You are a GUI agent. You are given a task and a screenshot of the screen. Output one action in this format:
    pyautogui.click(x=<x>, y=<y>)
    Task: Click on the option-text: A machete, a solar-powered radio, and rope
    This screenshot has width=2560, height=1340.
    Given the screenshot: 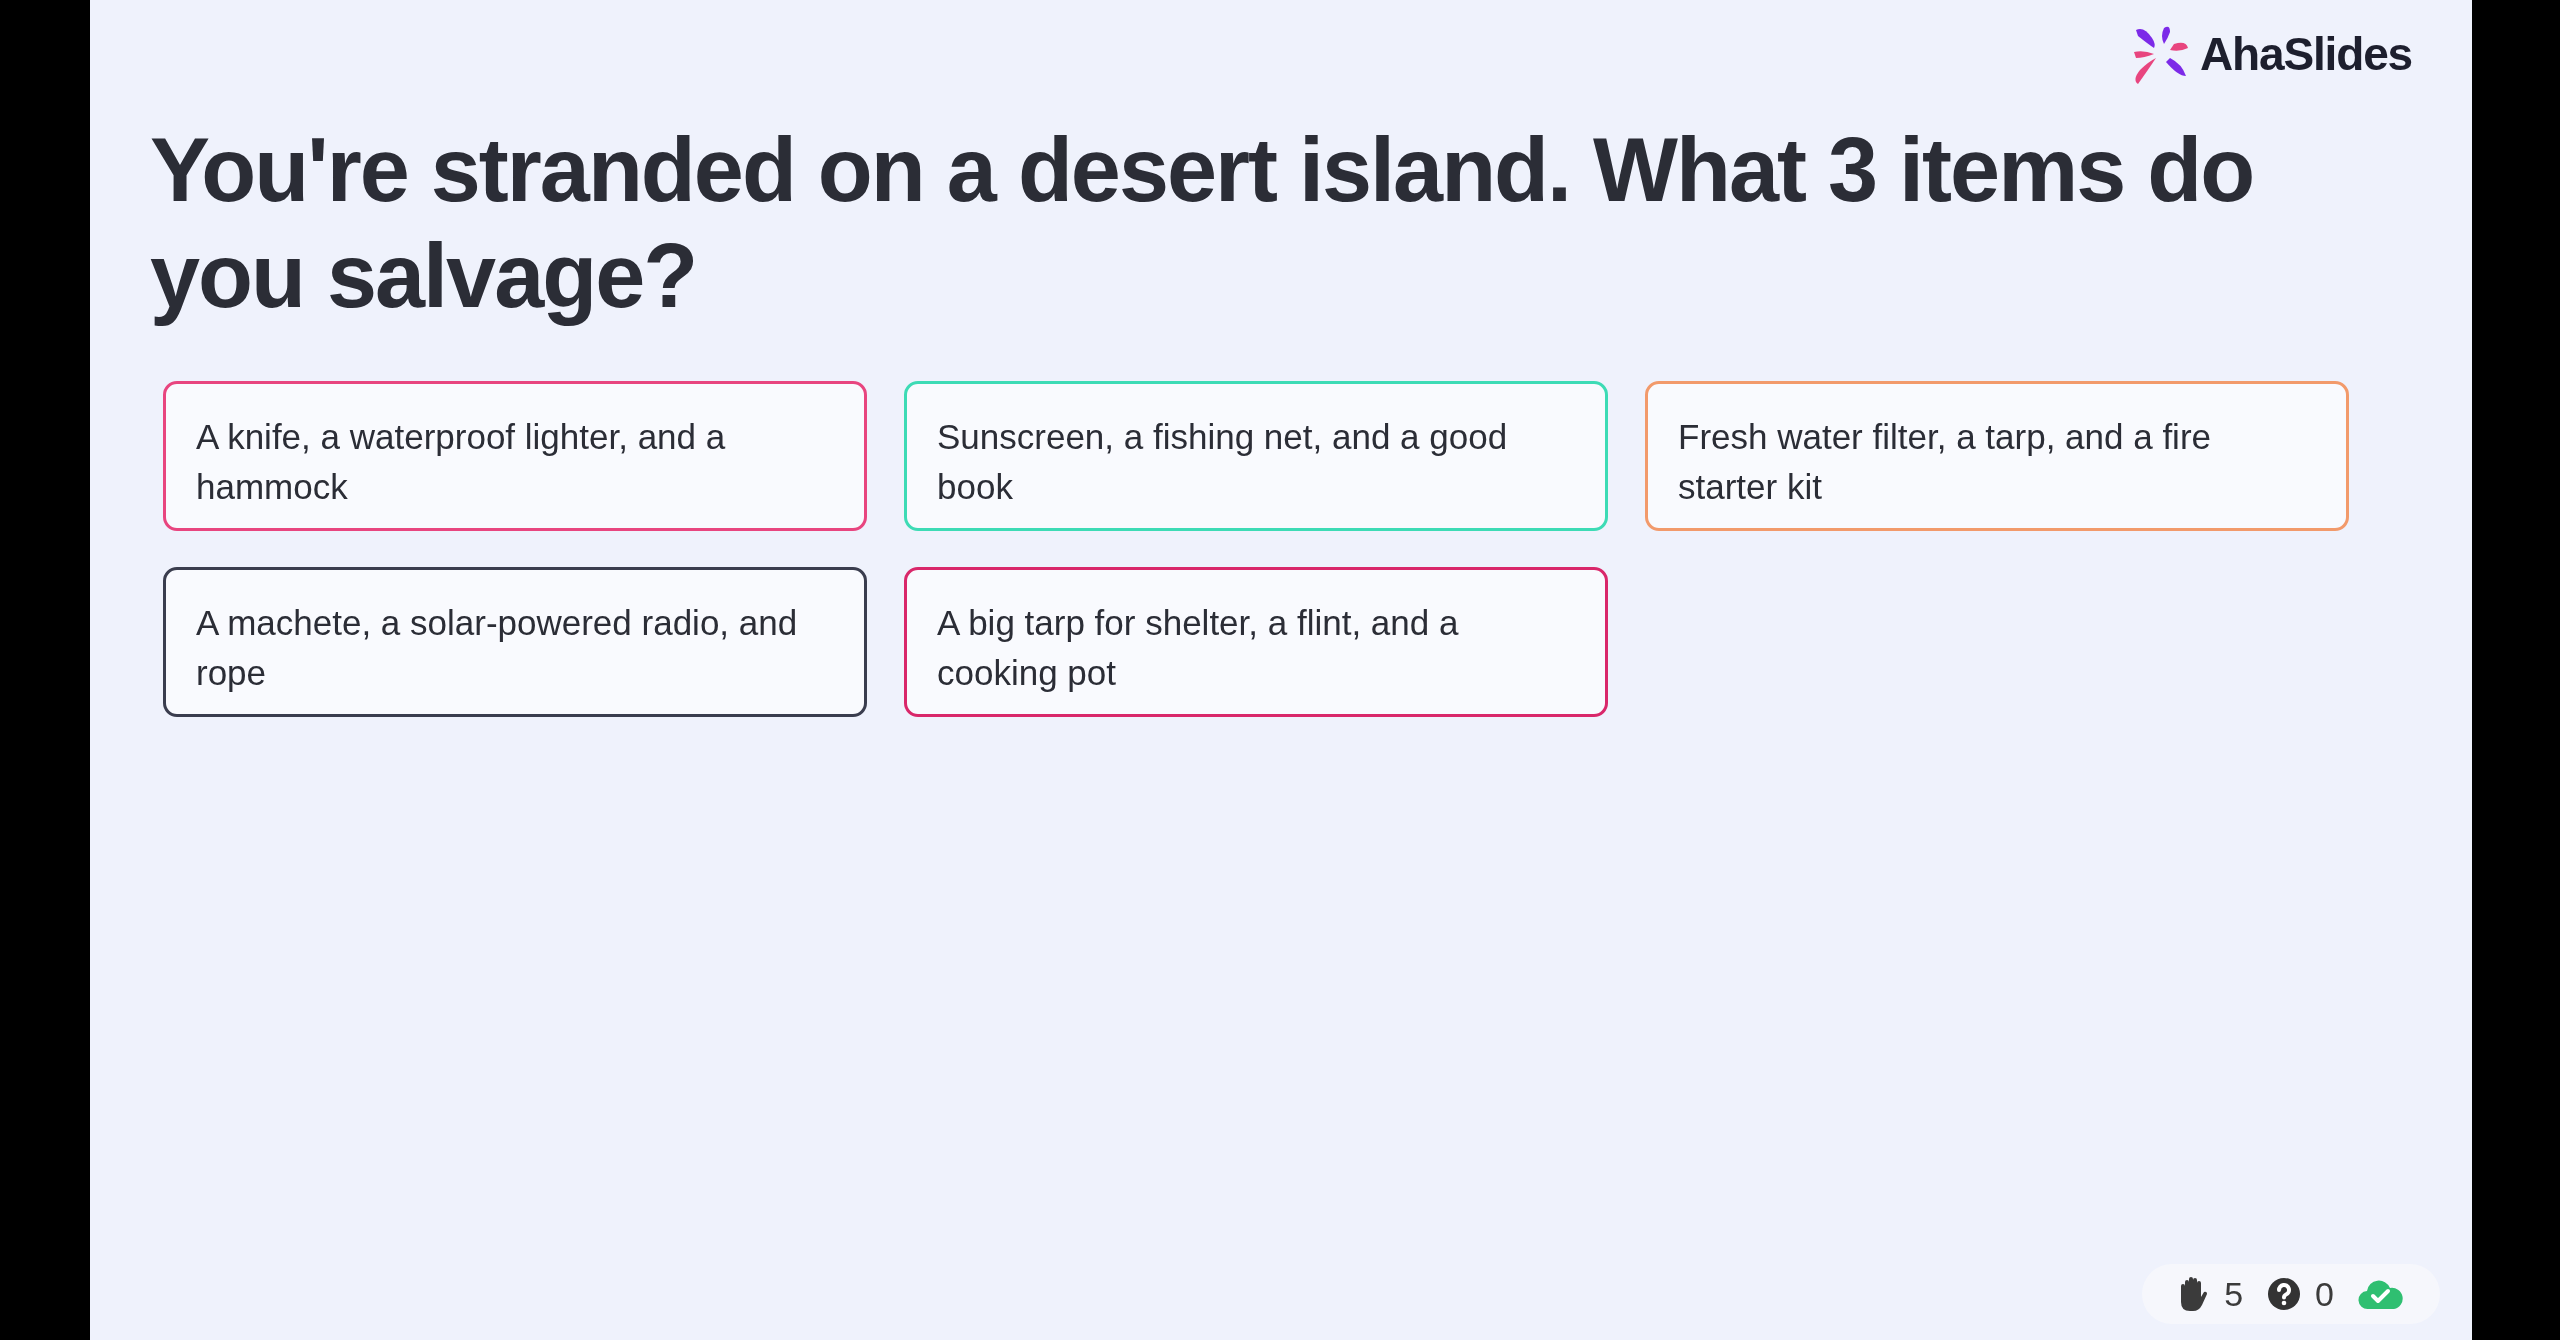 What is the action you would take?
    pyautogui.click(x=497, y=647)
    